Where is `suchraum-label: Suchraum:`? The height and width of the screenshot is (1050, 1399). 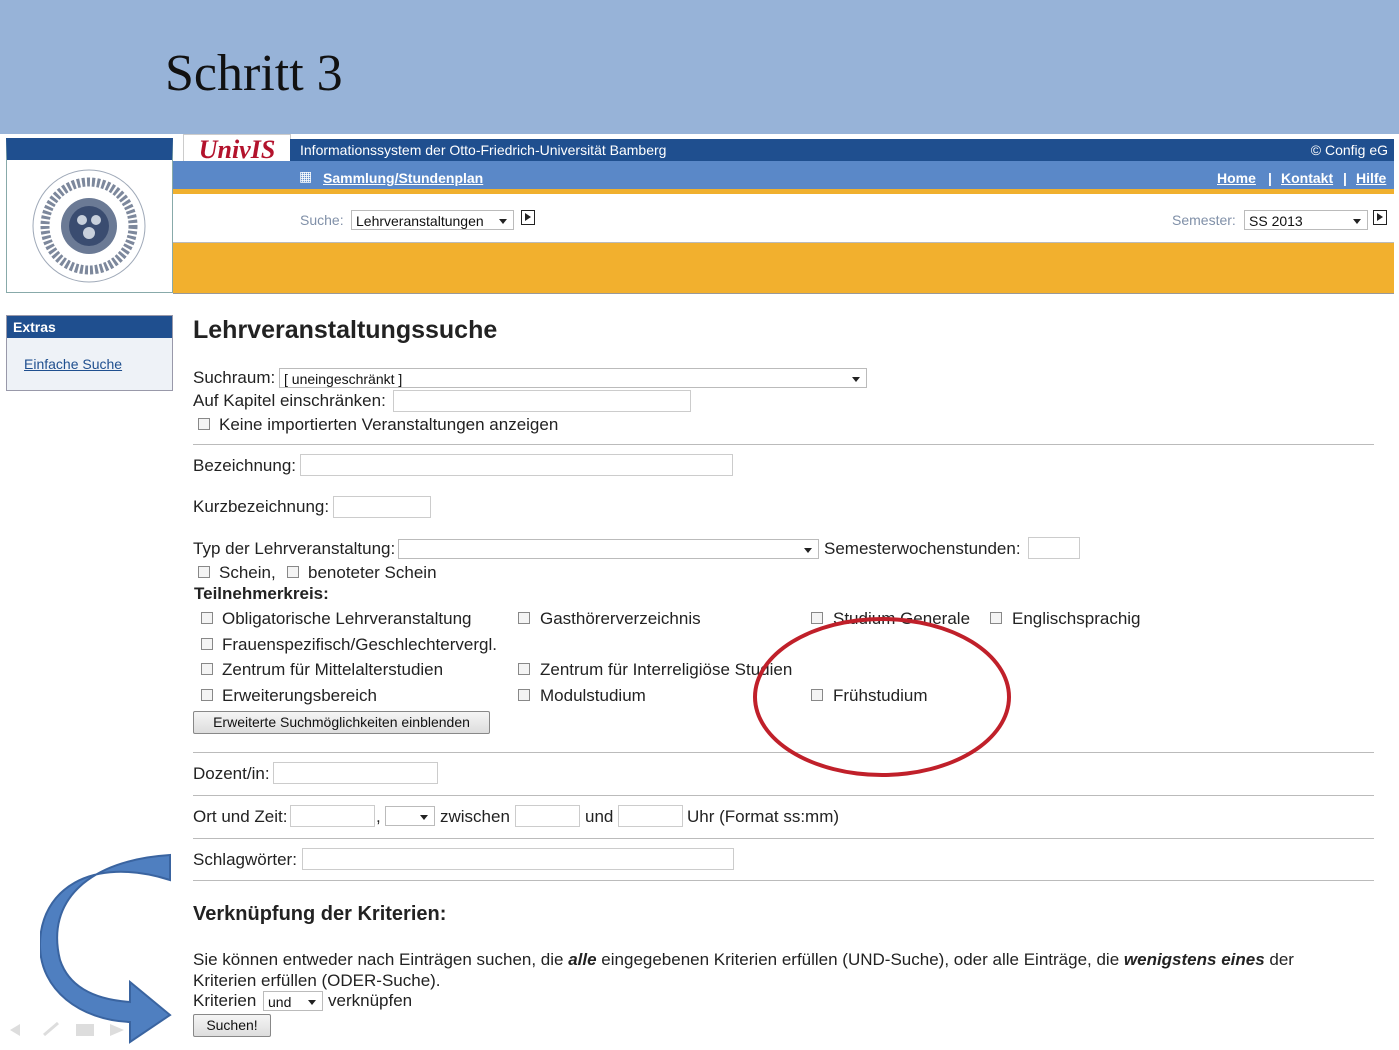 suchraum-label: Suchraum: is located at coordinates (234, 377).